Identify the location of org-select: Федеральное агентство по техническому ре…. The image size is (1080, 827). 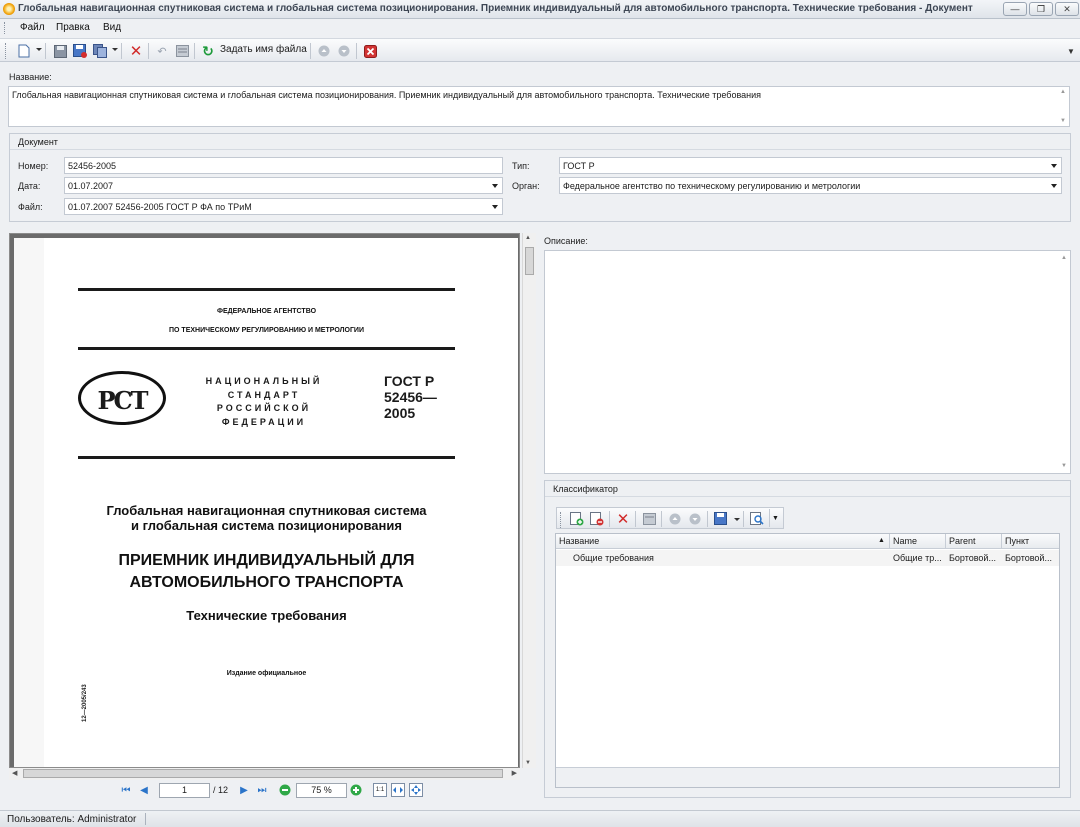
(810, 185).